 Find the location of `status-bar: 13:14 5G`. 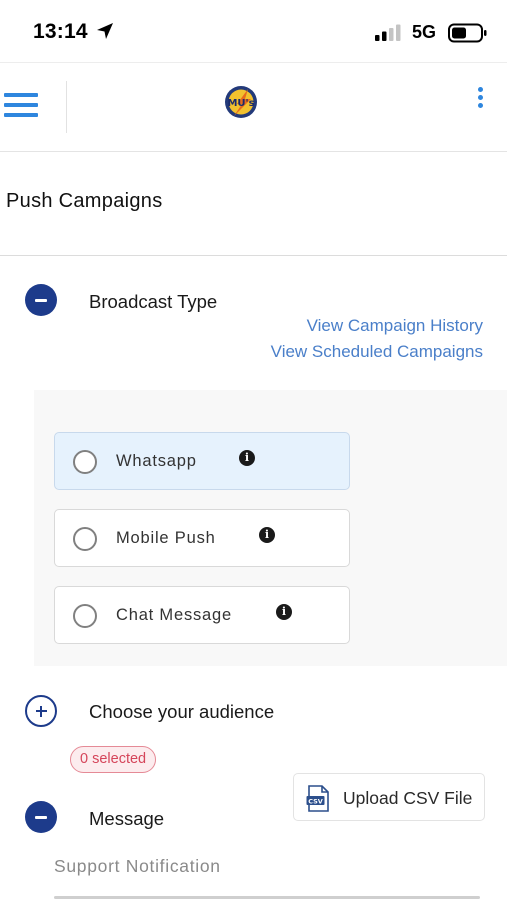

status-bar: 13:14 5G is located at coordinates (253, 31).